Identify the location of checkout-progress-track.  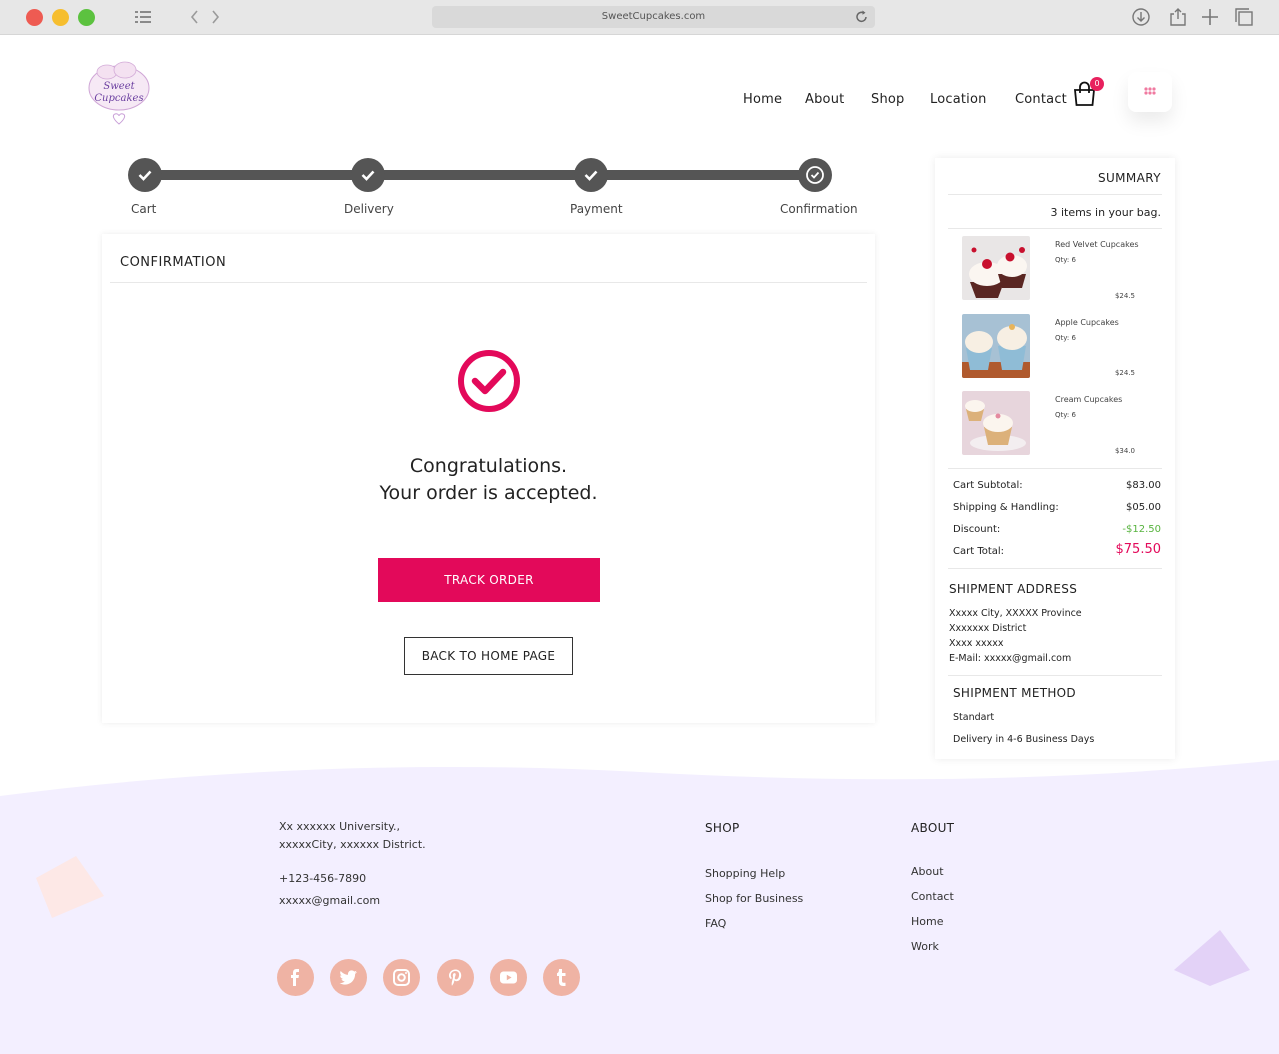
(480, 175).